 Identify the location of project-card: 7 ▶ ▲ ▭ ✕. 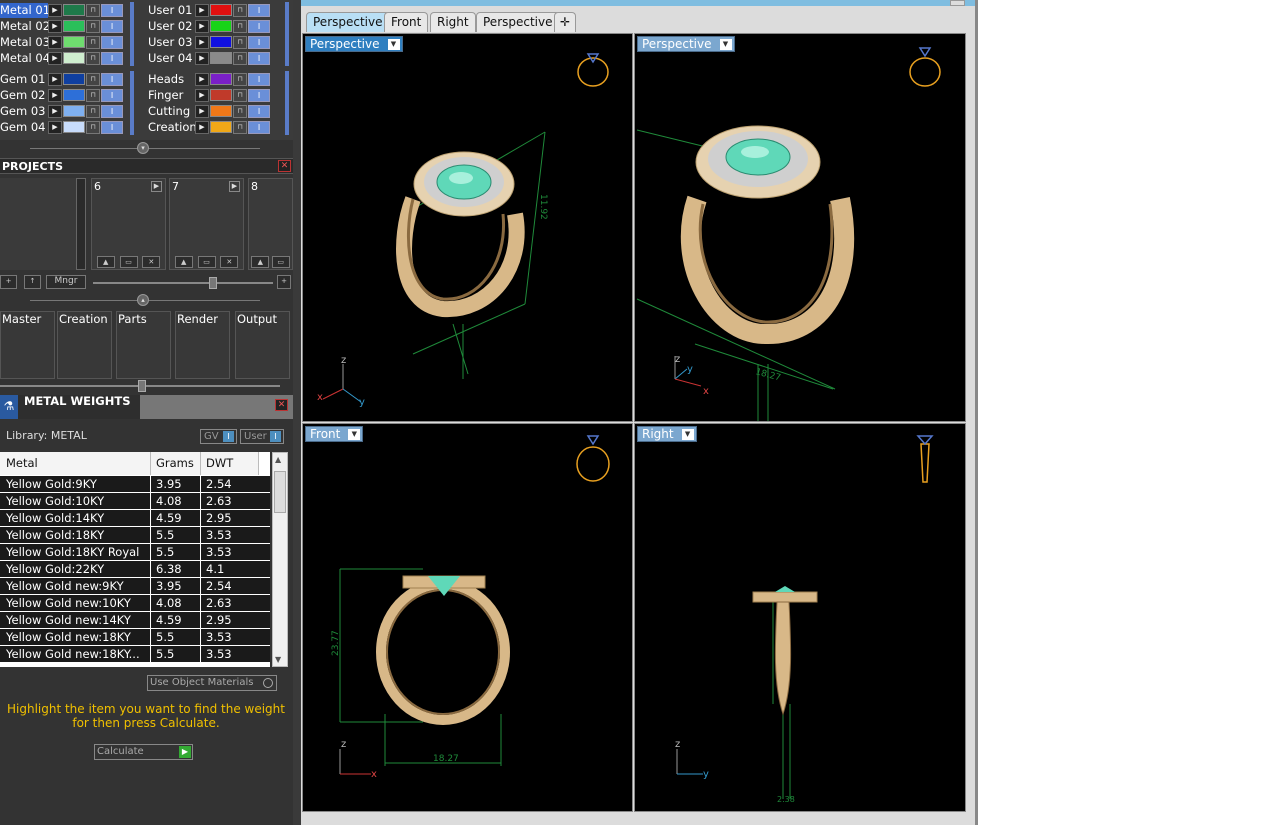
(206, 224).